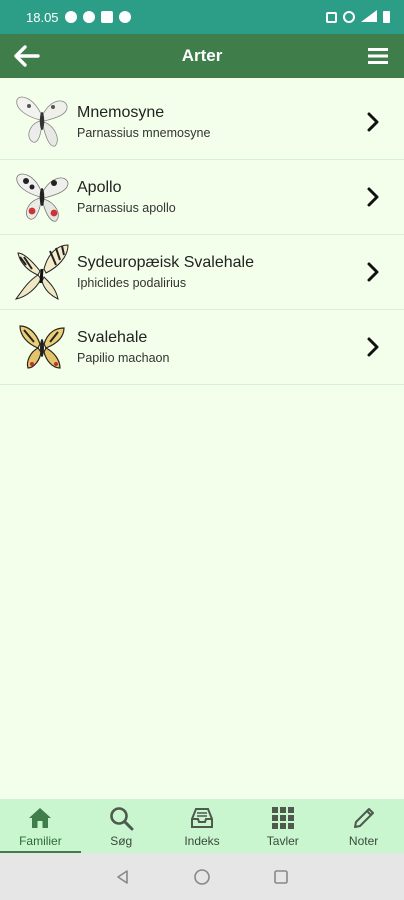 The height and width of the screenshot is (900, 404). What do you see at coordinates (126, 208) in the screenshot?
I see `species-latin-name: Parnassius apollo` at bounding box center [126, 208].